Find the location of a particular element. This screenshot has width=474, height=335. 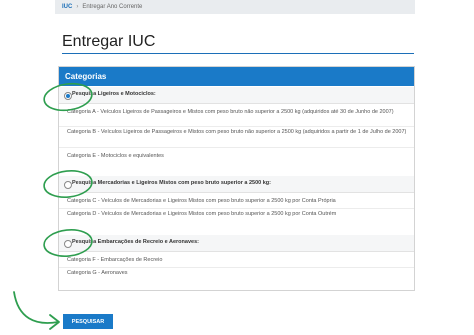

annotation-overlay is located at coordinates (53, 206).